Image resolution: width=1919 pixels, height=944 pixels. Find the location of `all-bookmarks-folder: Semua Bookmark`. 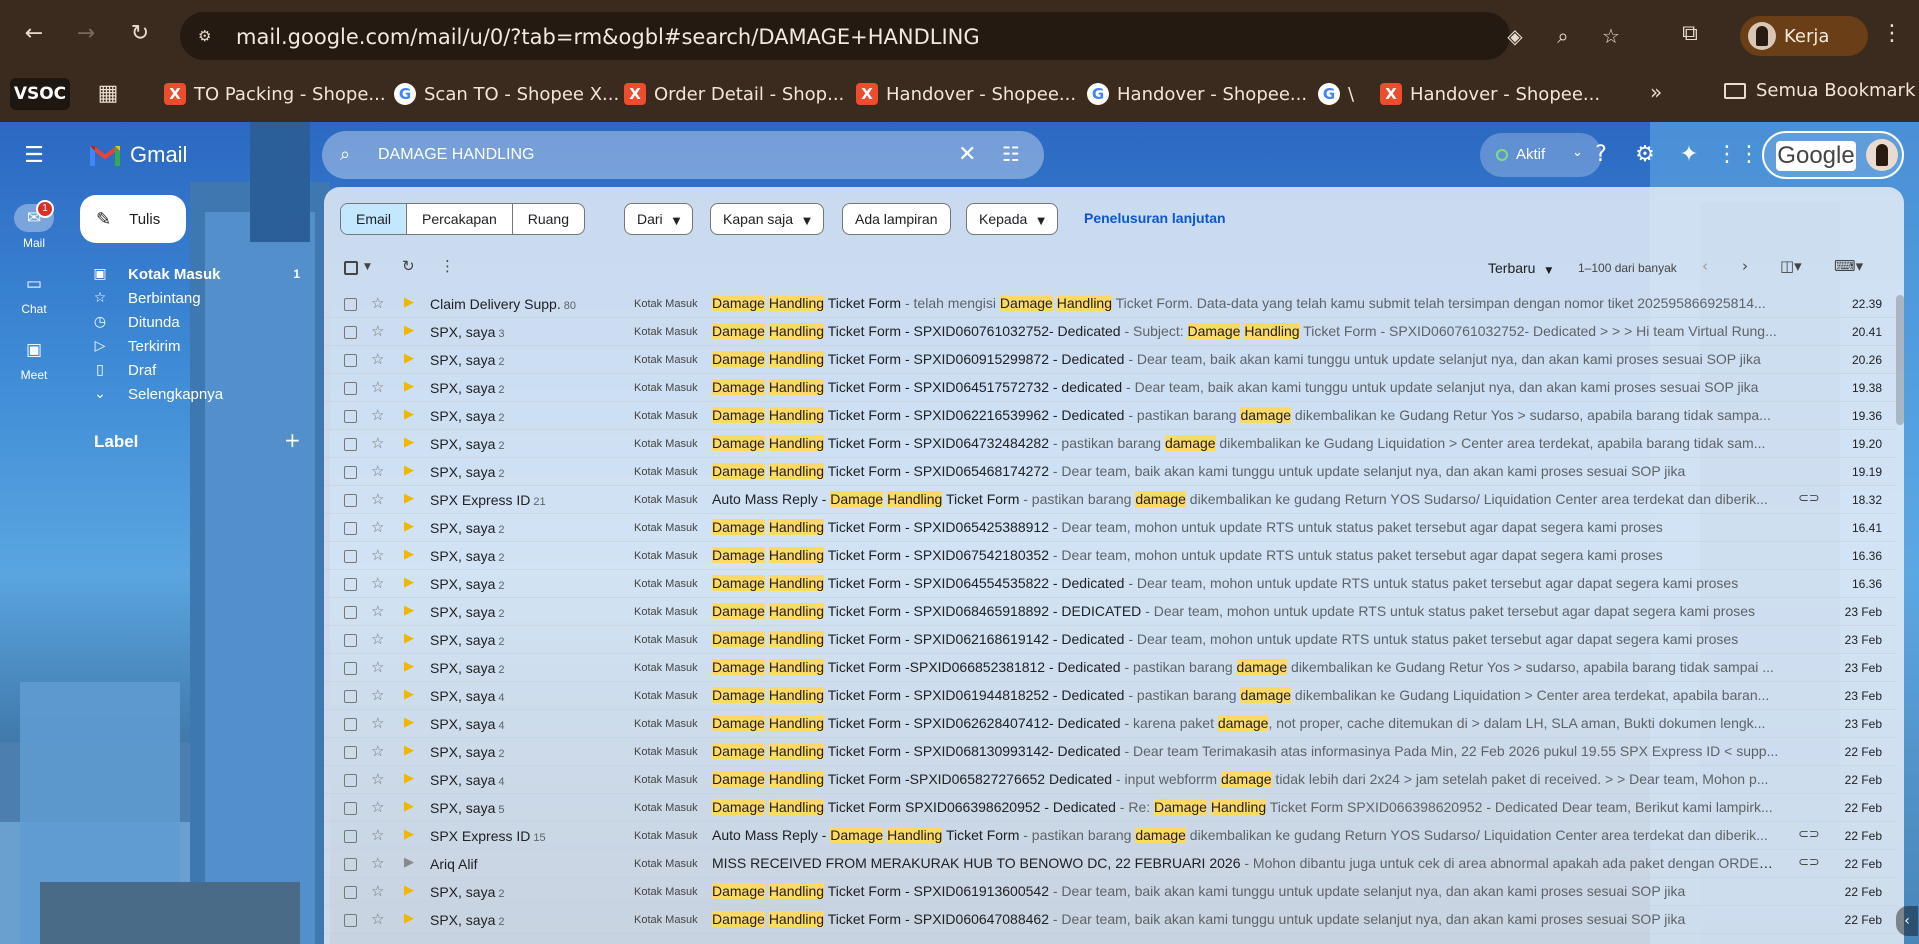

all-bookmarks-folder: Semua Bookmark is located at coordinates (1819, 90).